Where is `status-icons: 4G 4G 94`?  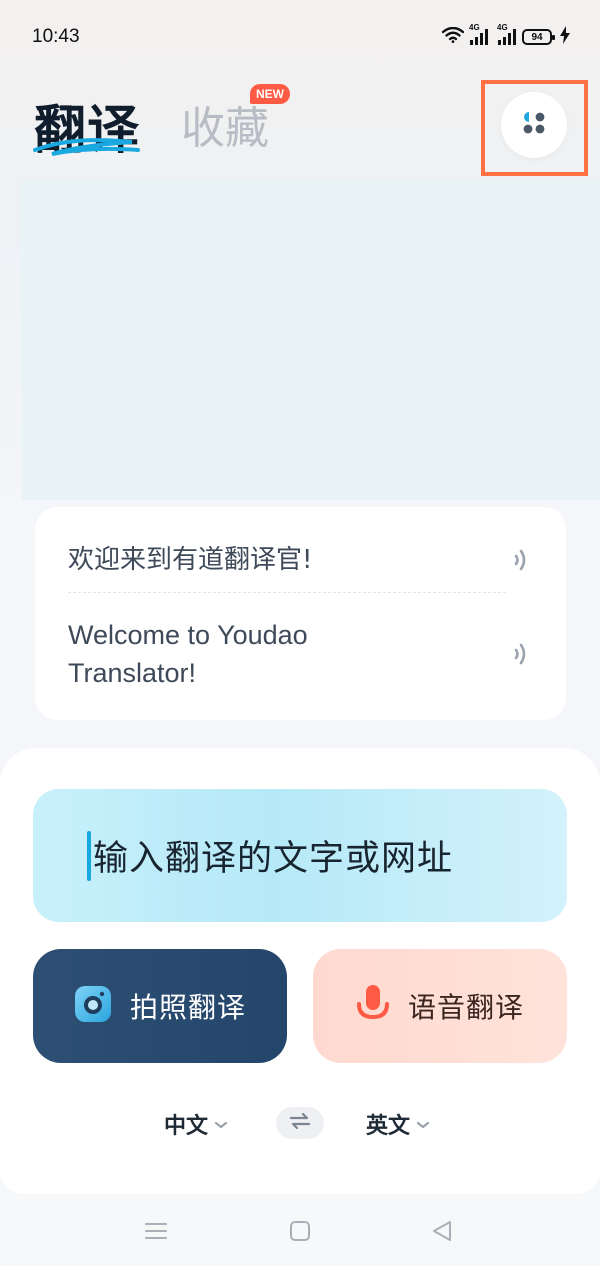
status-icons: 4G 4G 94 is located at coordinates (505, 35).